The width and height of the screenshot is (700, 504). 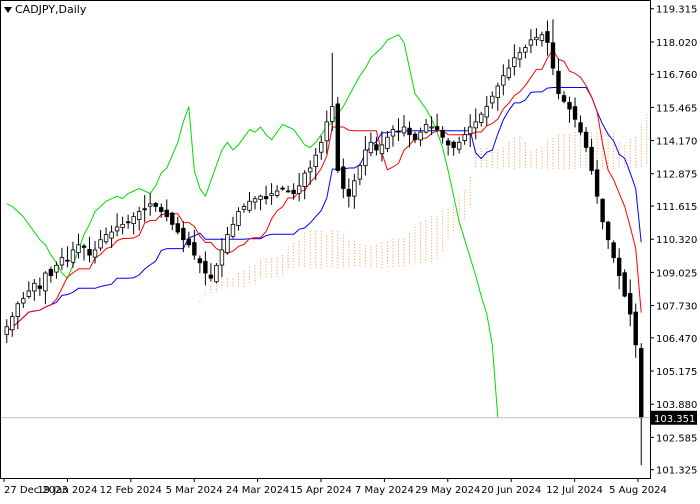 I want to click on x-tick-label: 12 Feb 2024, so click(x=131, y=490).